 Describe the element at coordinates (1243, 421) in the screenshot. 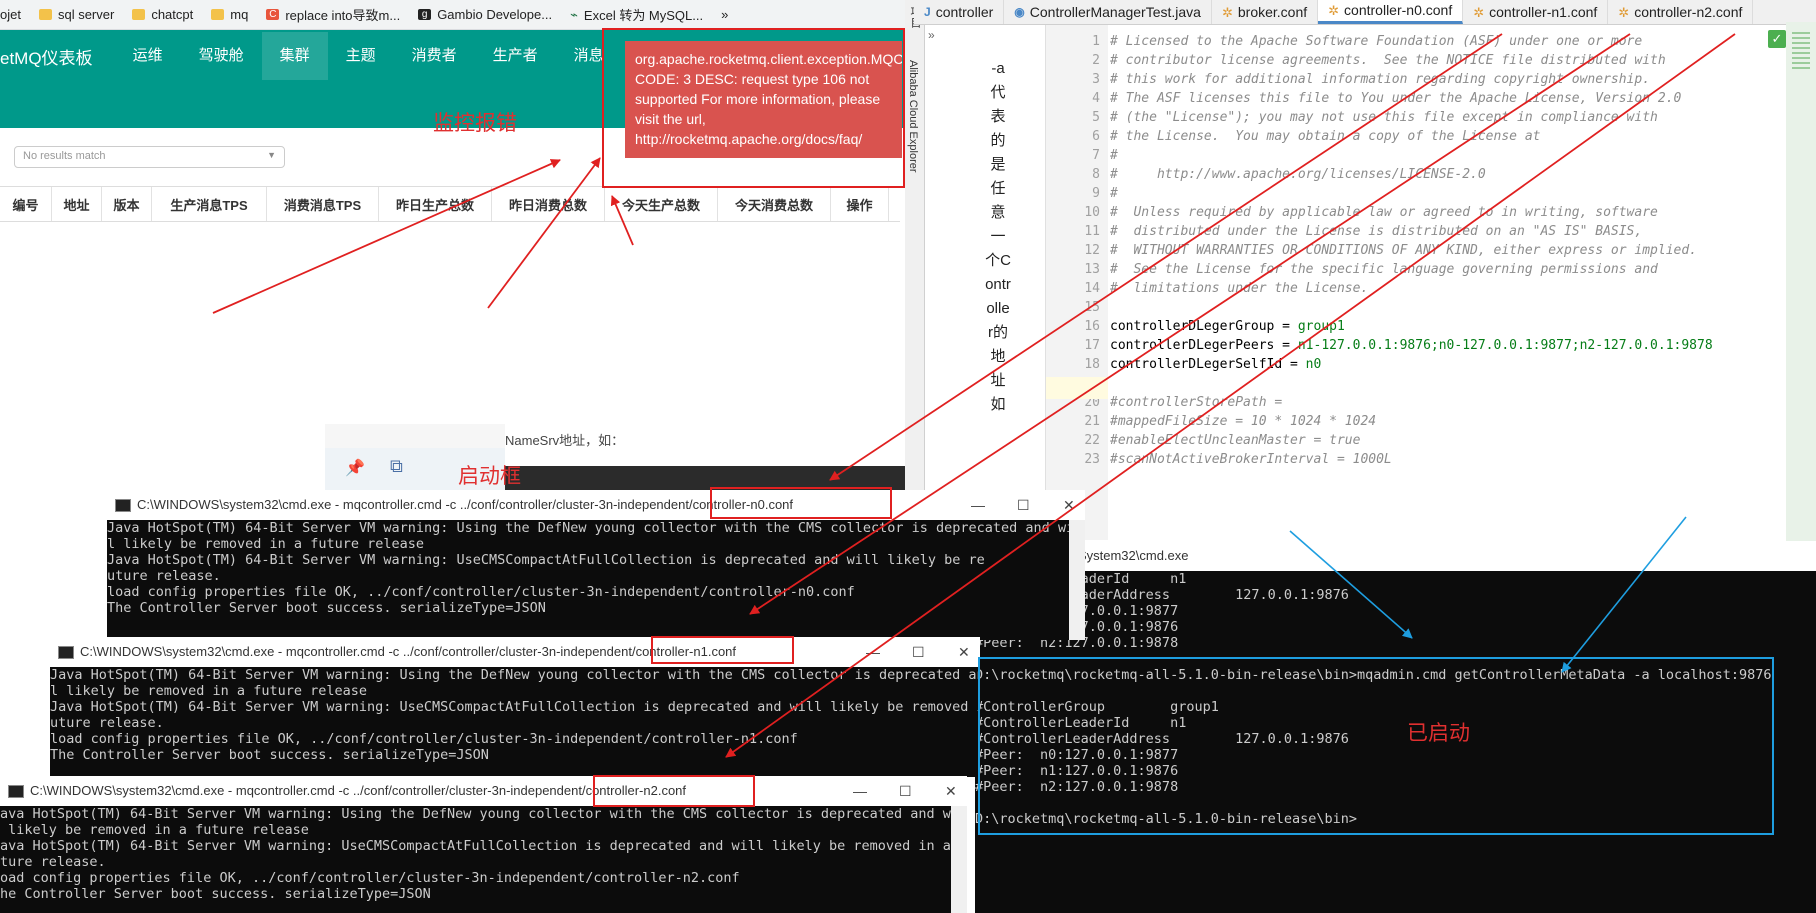

I see `comment-text: #mappedFileSize = 10 * 1024 * 1024` at that location.